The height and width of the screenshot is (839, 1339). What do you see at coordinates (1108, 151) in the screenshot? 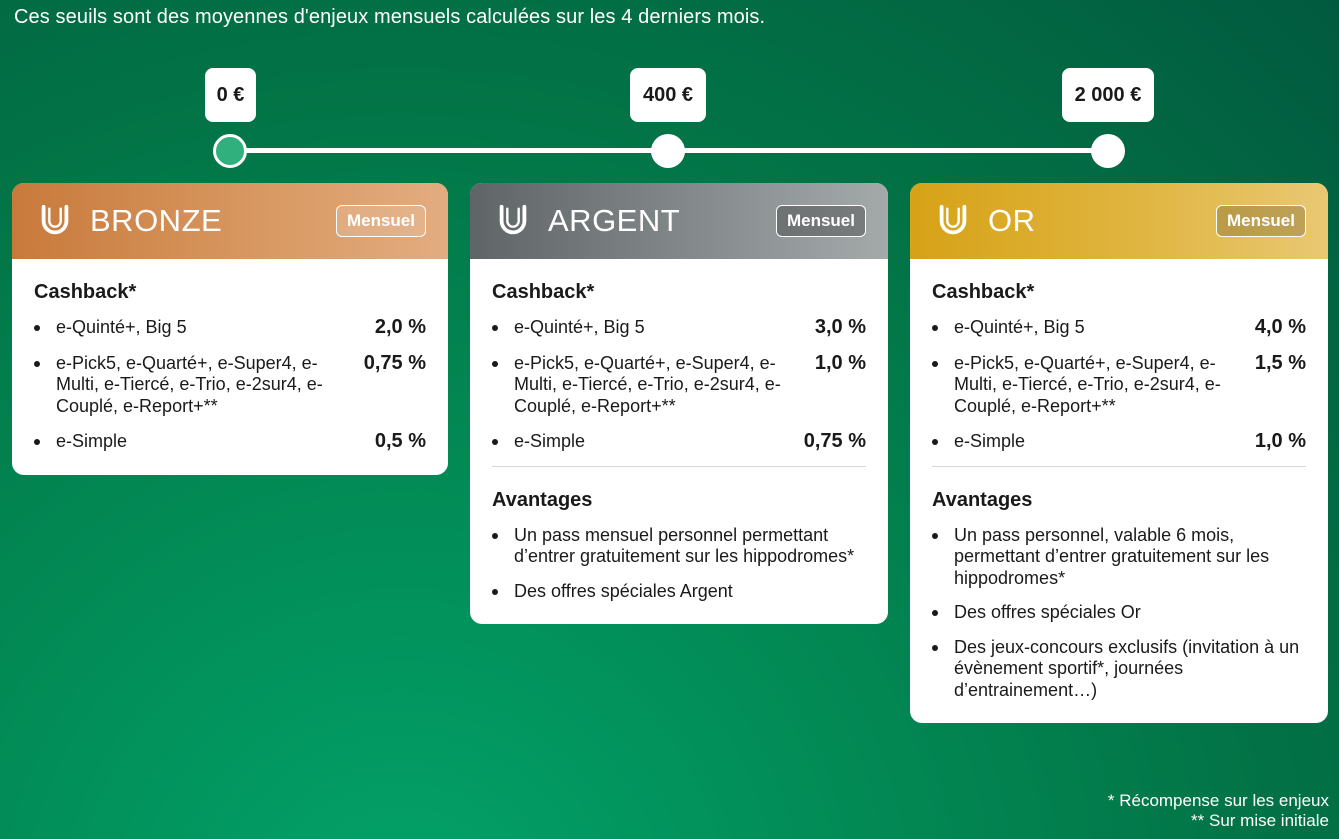
I see `slider-knob-or` at bounding box center [1108, 151].